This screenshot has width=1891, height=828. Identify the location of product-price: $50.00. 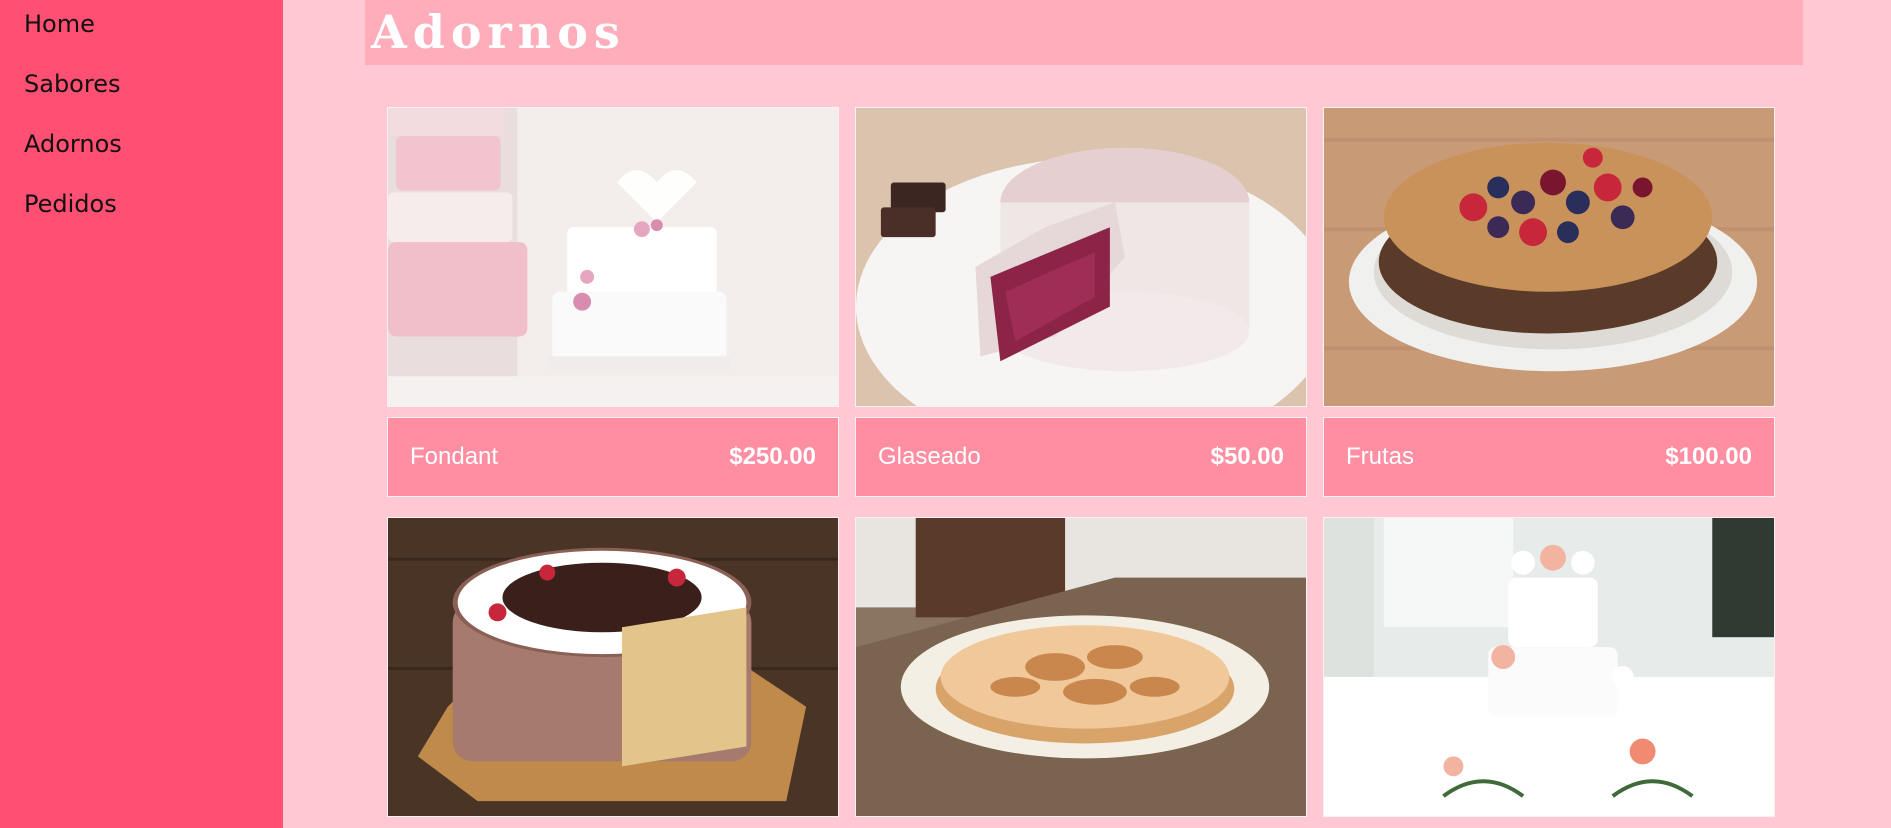
(1247, 456).